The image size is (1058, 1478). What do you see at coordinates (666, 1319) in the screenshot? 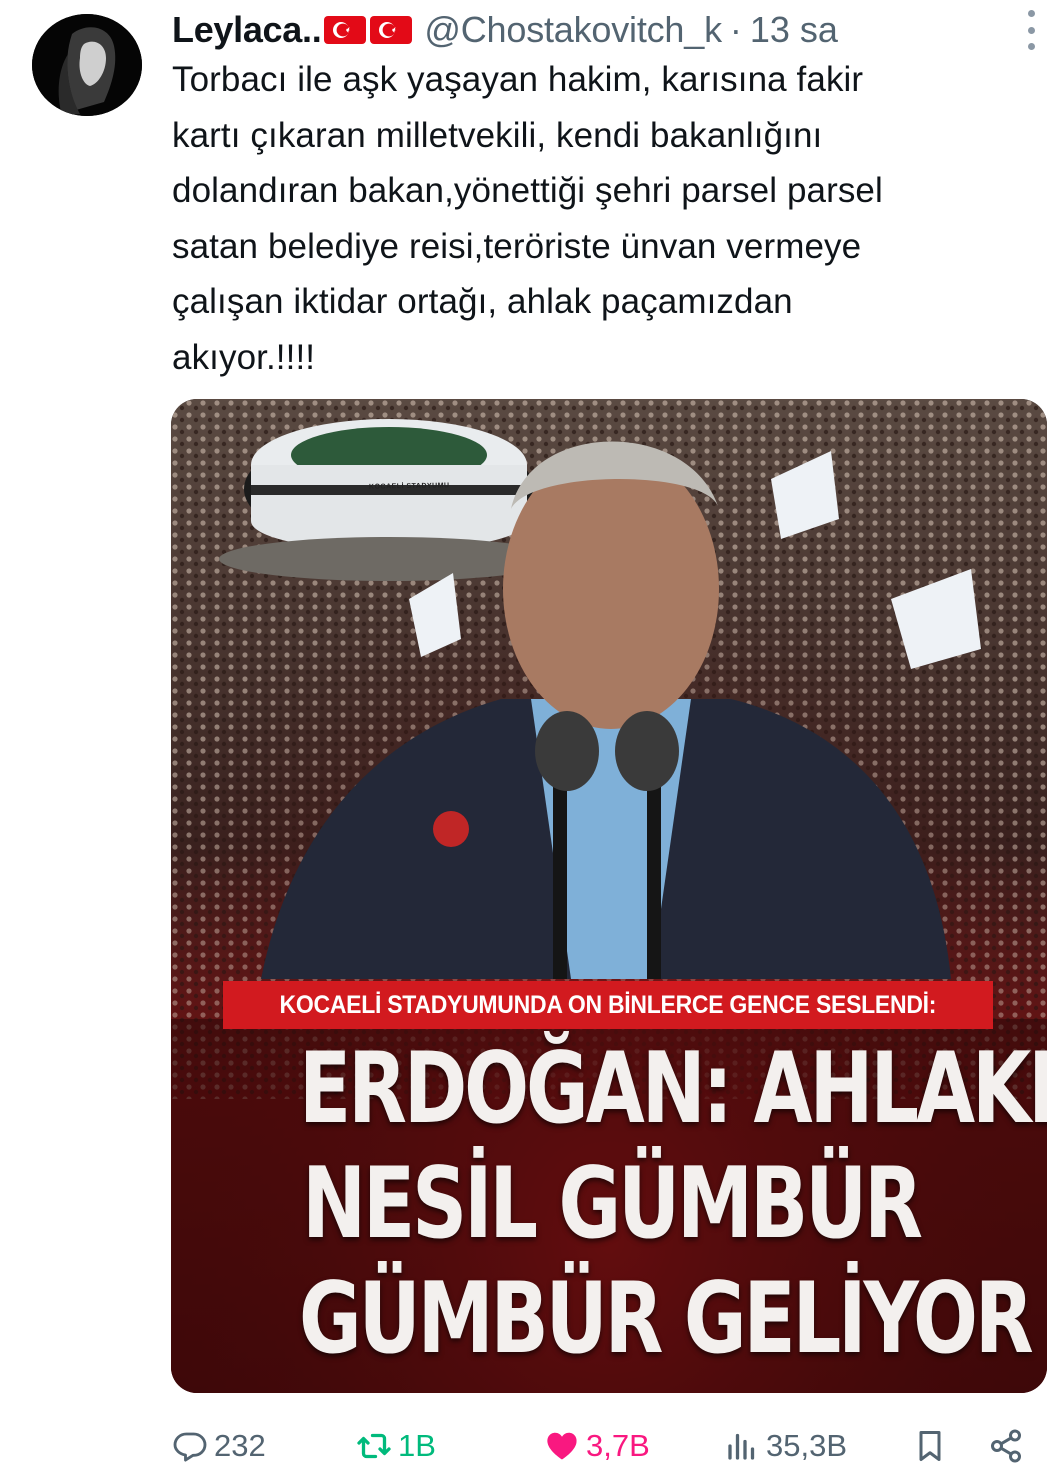
I see `image-headline-line-3: GÜMBÜR GELİYOR` at bounding box center [666, 1319].